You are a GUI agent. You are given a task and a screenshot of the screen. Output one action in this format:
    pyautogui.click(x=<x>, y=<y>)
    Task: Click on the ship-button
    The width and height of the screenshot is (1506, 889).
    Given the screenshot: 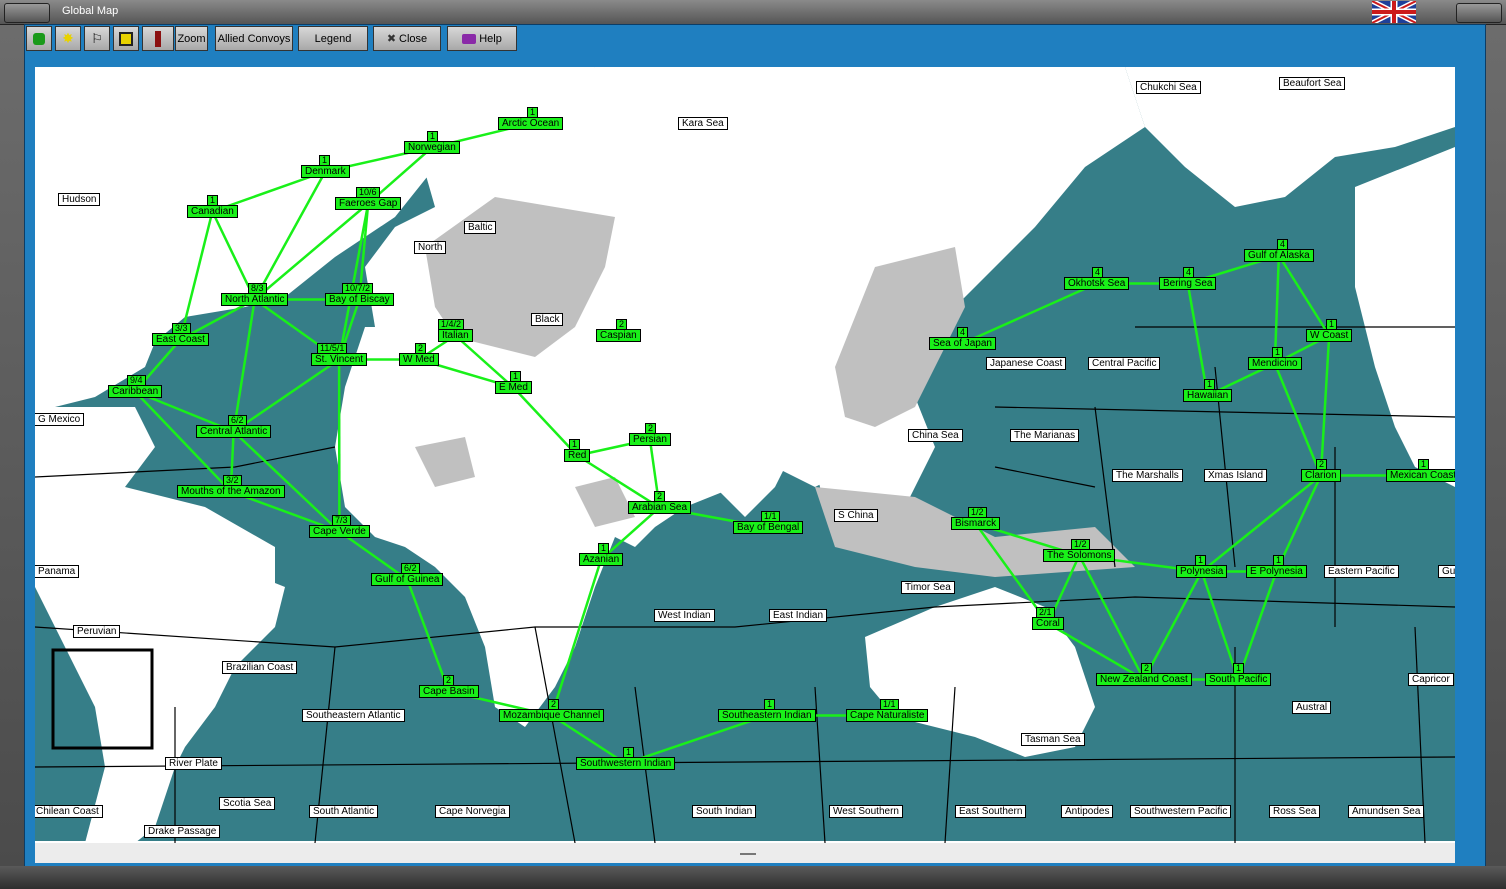 What is the action you would take?
    pyautogui.click(x=158, y=38)
    